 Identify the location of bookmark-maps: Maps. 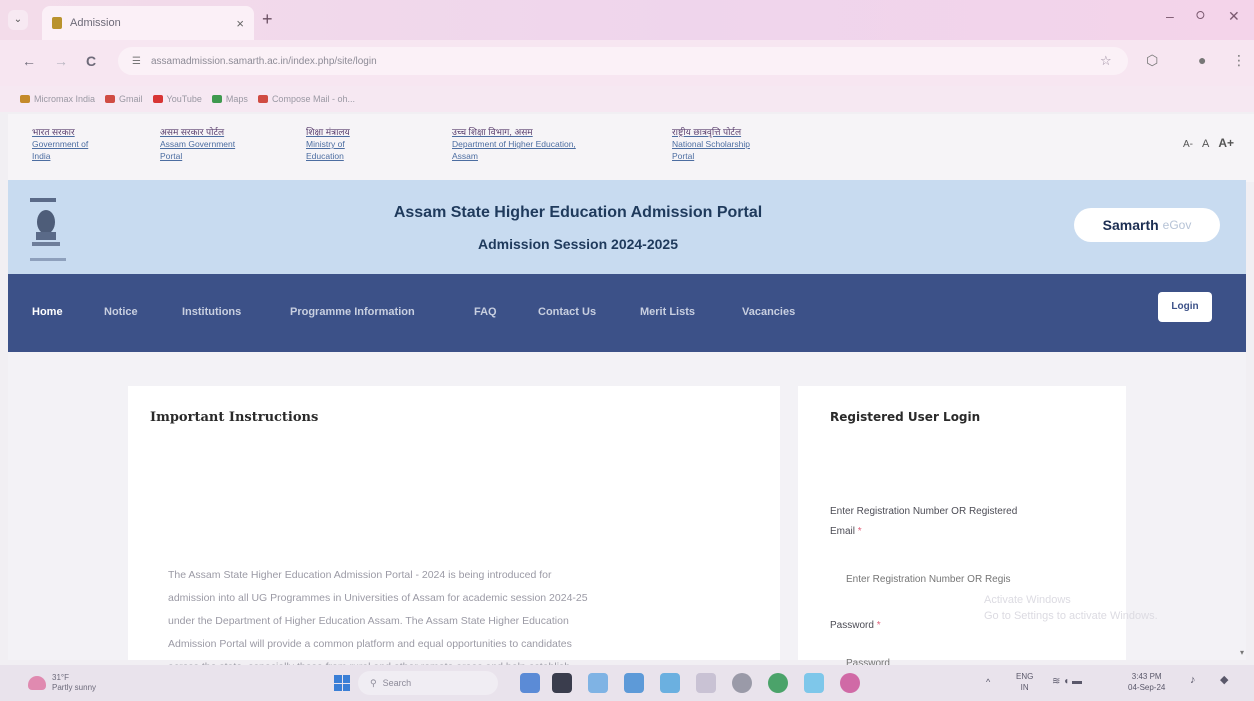
(229, 99).